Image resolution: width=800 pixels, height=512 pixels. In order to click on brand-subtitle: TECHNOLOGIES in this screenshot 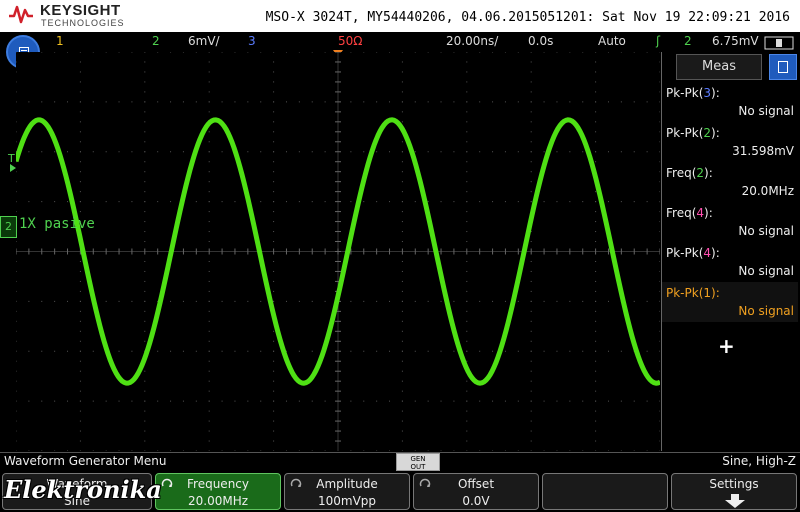, I will do `click(83, 23)`.